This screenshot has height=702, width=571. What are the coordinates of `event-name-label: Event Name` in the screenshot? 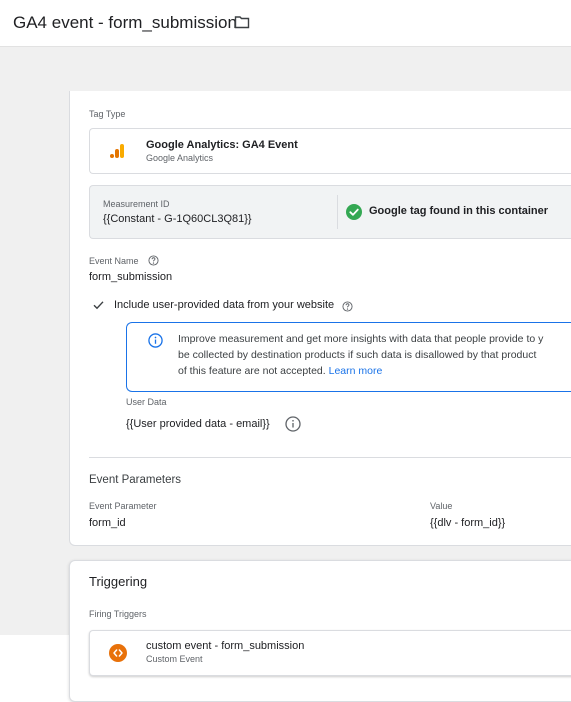 It's located at (114, 261).